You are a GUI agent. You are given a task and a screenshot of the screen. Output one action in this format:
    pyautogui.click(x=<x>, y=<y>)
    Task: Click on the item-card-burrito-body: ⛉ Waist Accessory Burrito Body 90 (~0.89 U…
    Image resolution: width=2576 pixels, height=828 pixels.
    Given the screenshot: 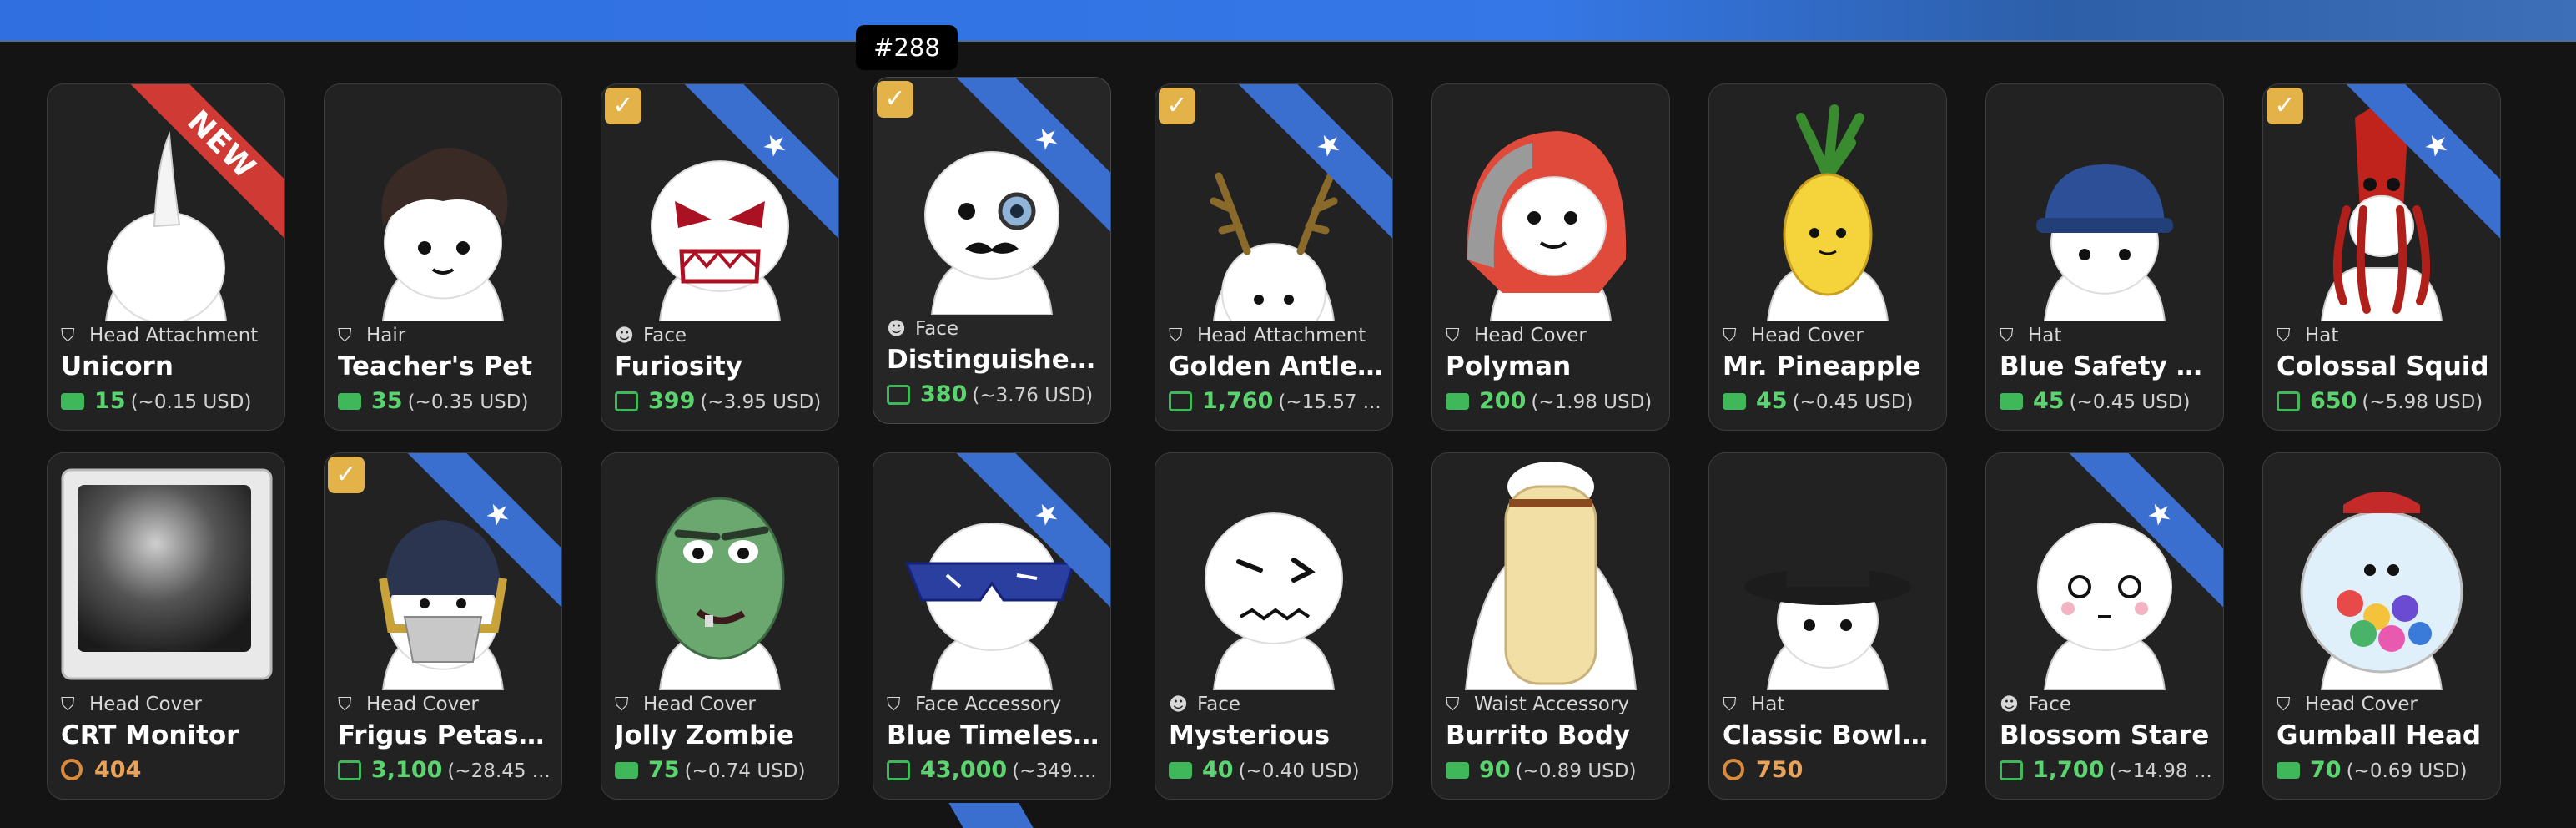 What is the action you would take?
    pyautogui.click(x=1550, y=626)
    